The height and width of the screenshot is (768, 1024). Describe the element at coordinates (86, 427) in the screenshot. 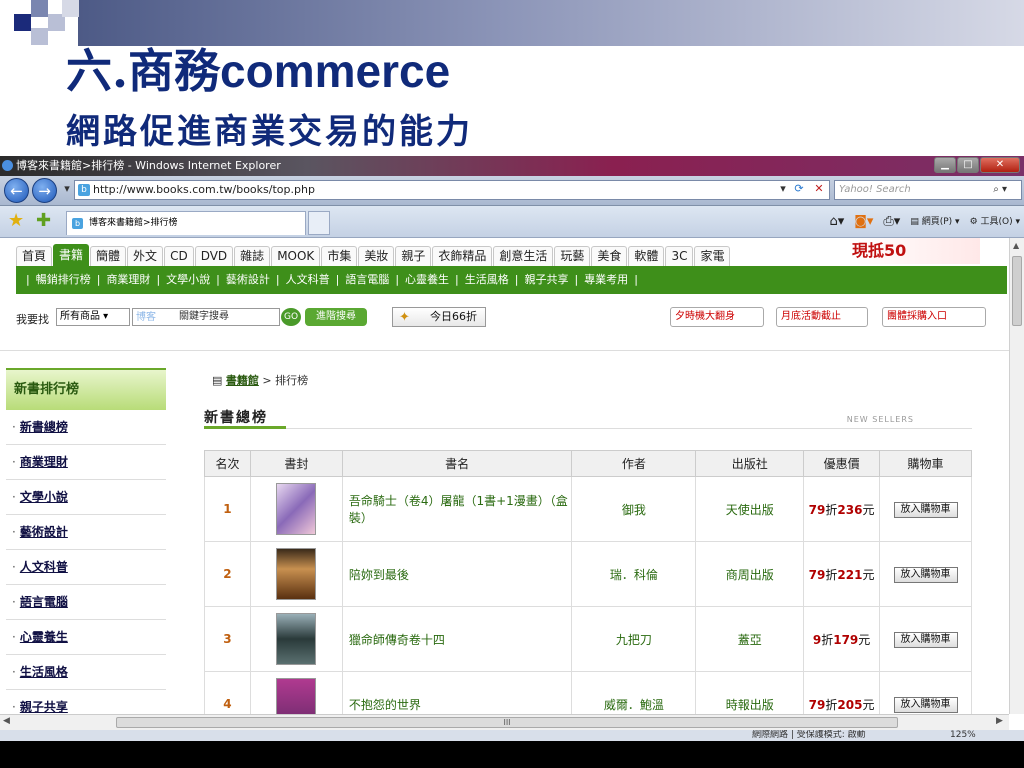

I see `sidebar-item: · 新書總榜` at that location.